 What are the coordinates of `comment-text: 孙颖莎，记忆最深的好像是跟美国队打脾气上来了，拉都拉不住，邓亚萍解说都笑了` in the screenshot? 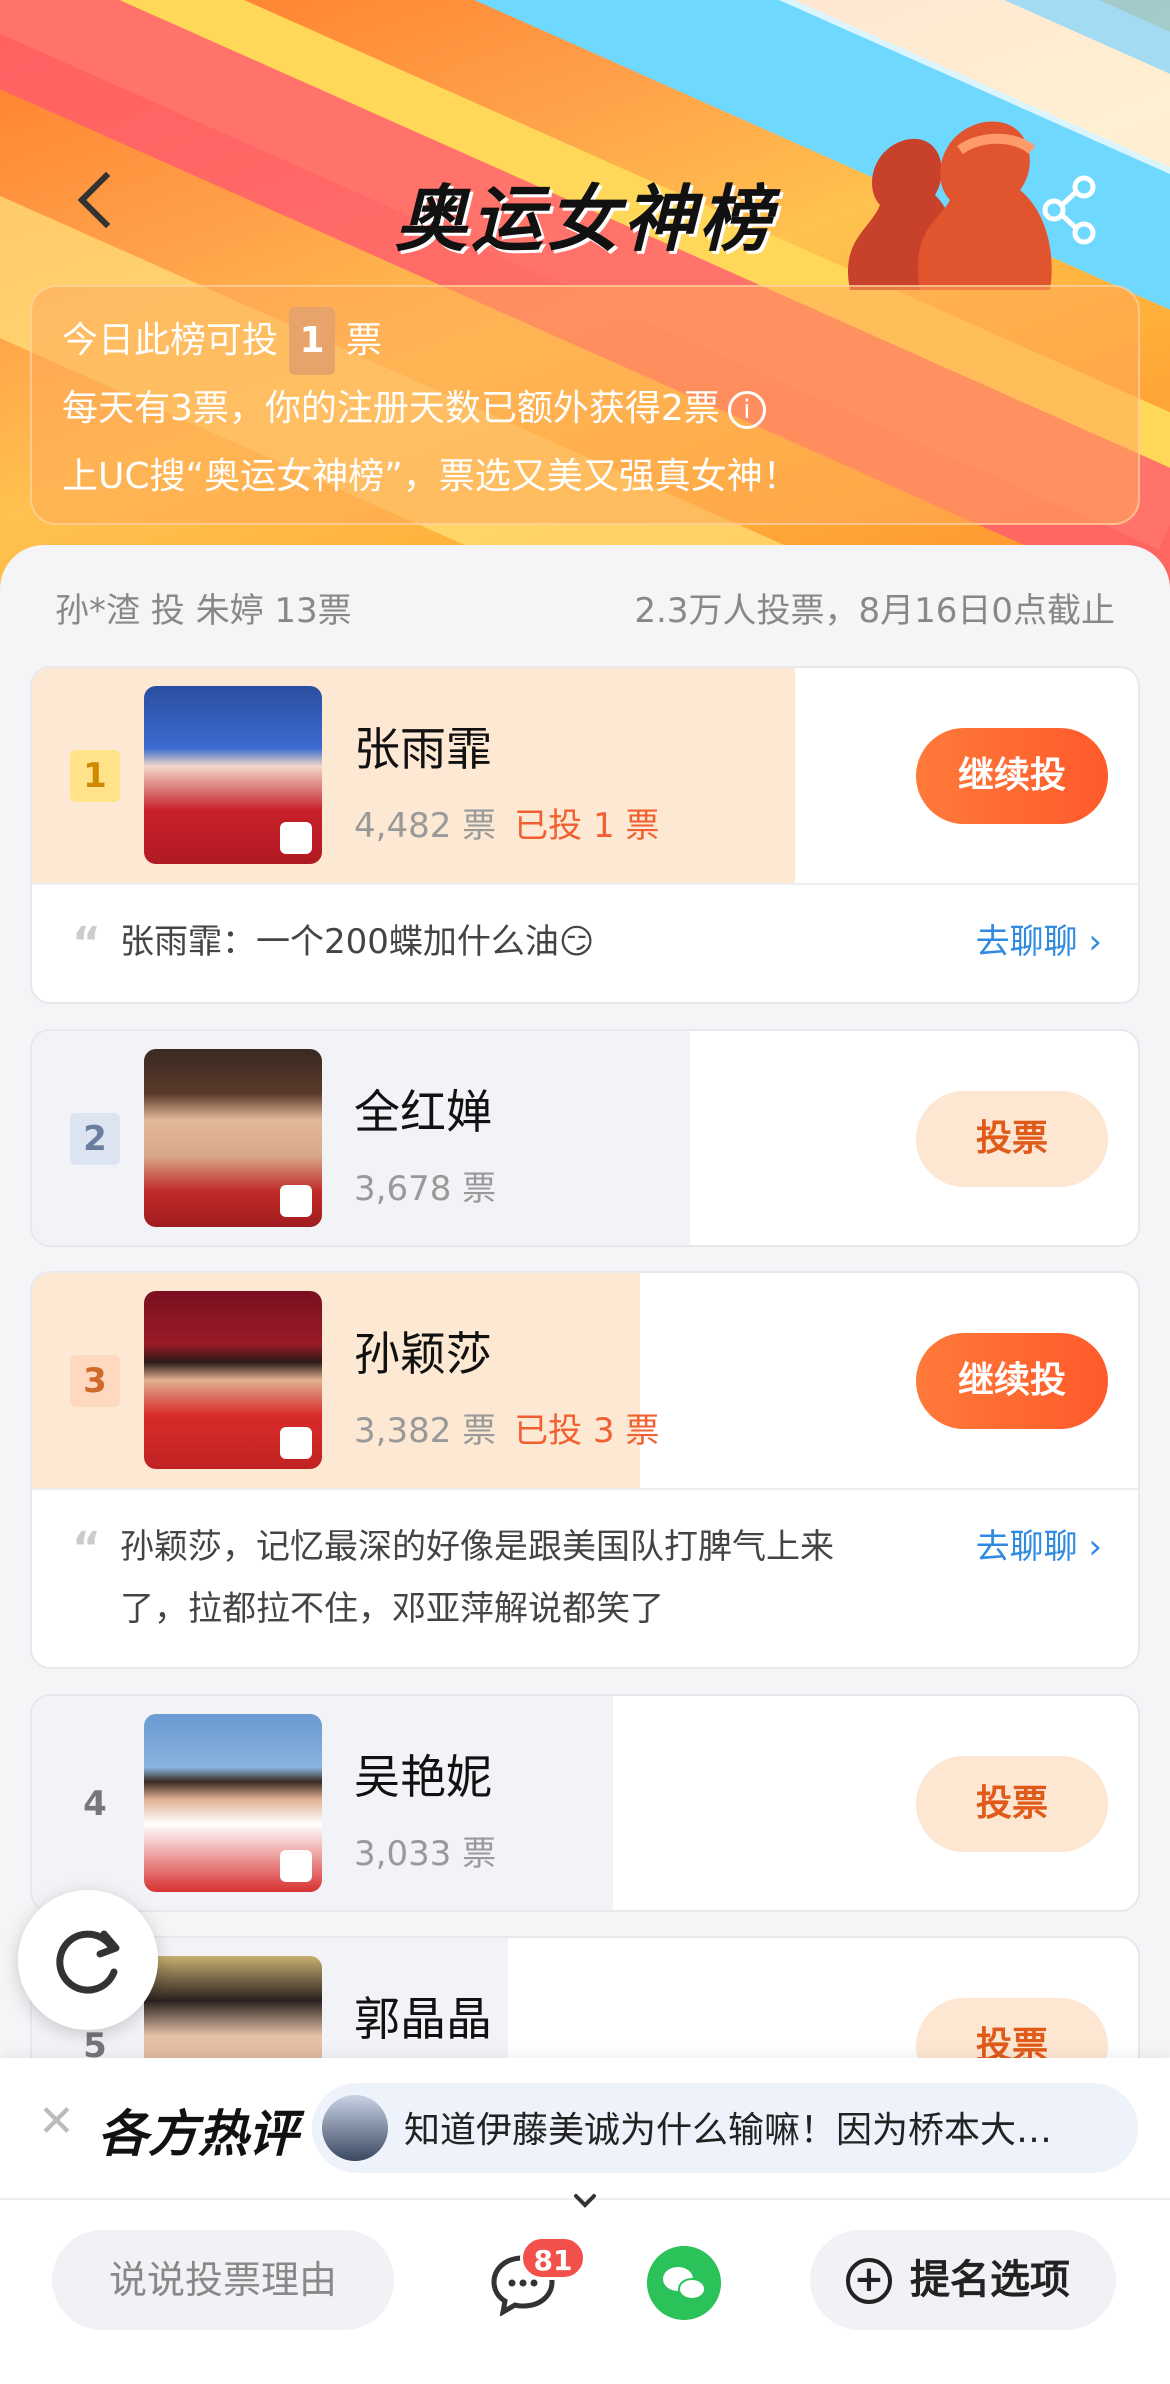 It's located at (477, 1578).